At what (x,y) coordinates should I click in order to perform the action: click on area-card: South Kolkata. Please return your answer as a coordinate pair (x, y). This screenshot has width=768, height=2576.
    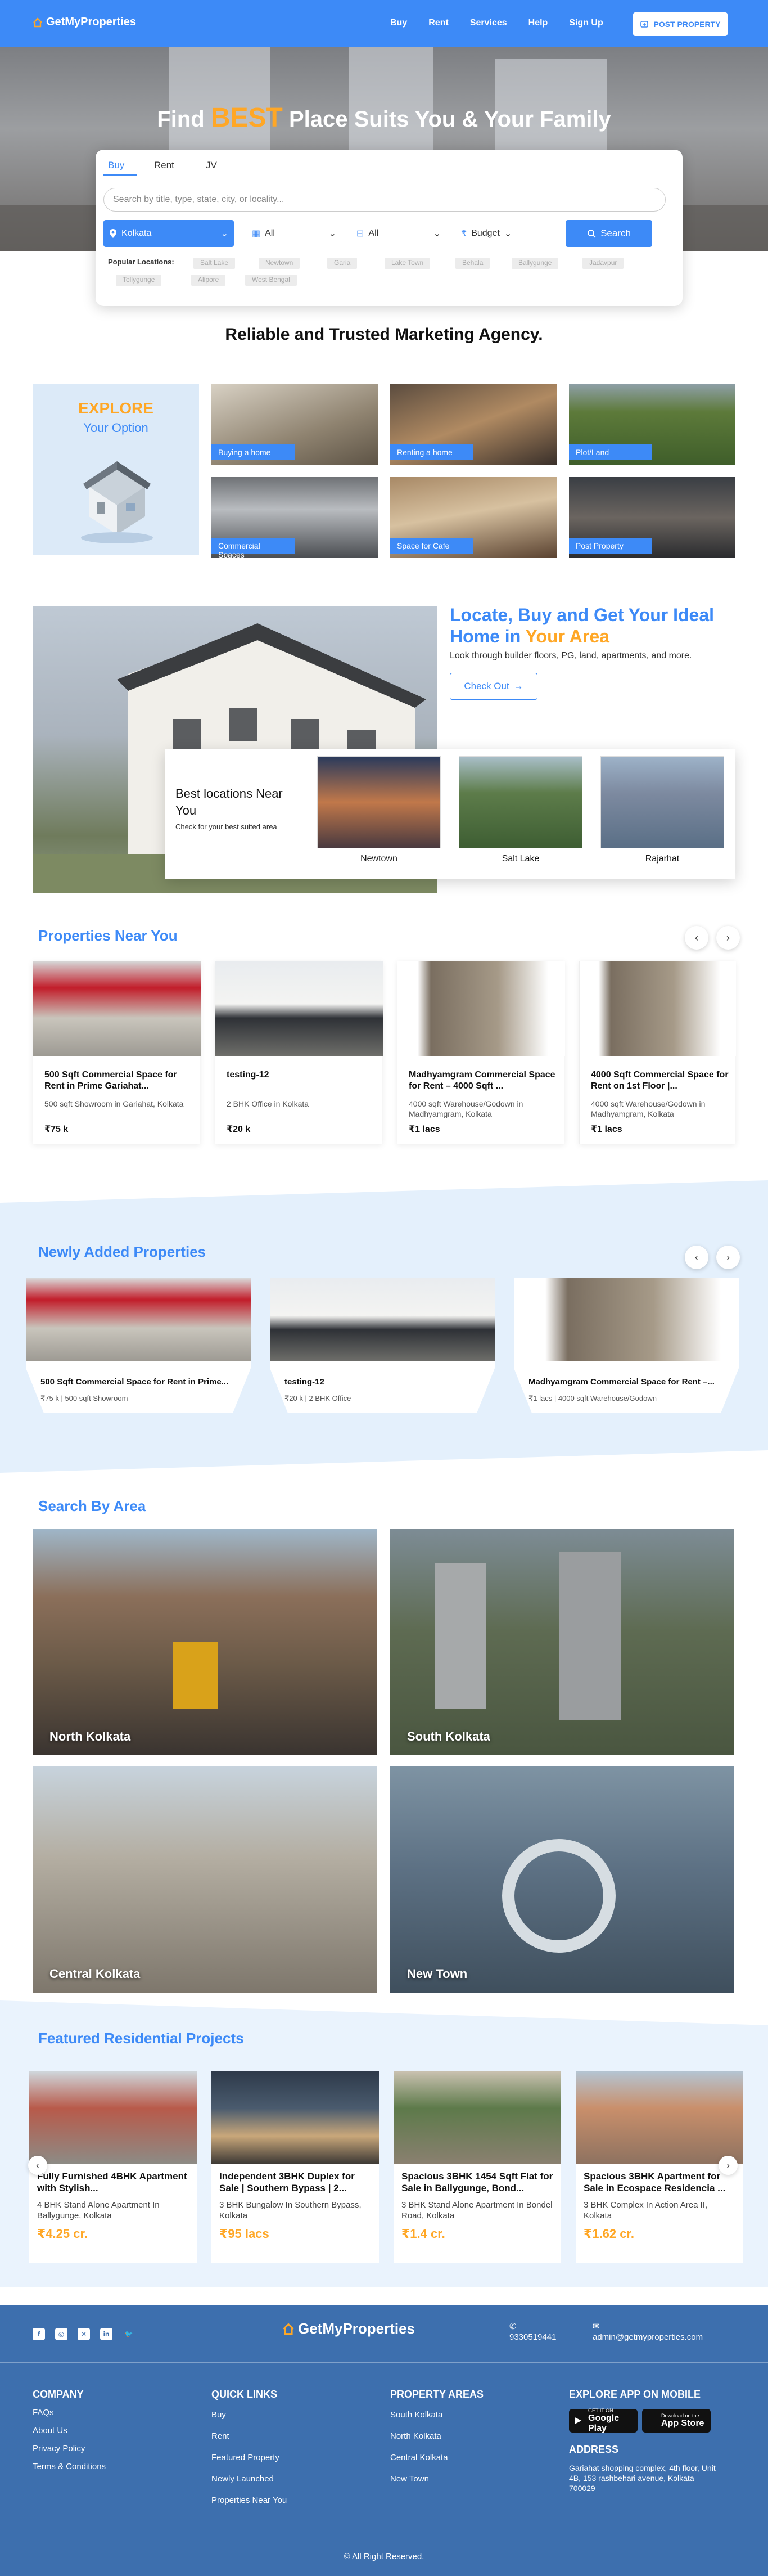
    Looking at the image, I should click on (562, 1642).